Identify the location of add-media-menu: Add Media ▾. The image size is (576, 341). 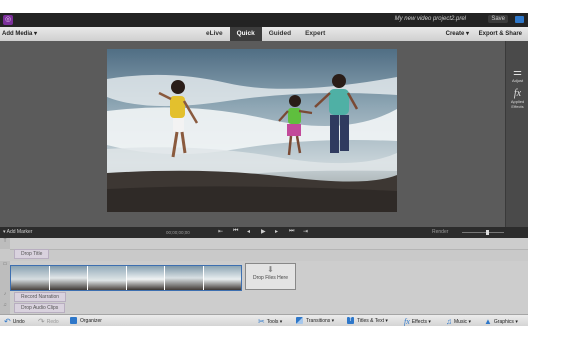
(19, 33).